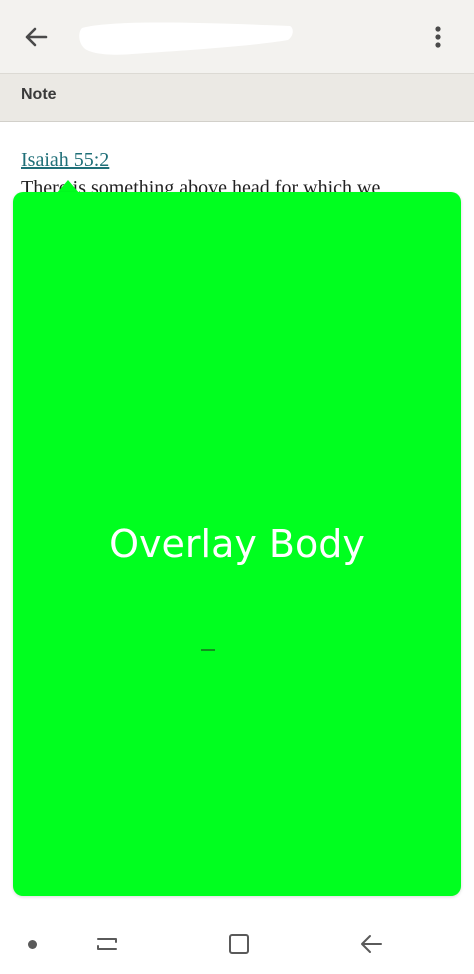 This screenshot has width=474, height=974. I want to click on home-icon, so click(239, 944).